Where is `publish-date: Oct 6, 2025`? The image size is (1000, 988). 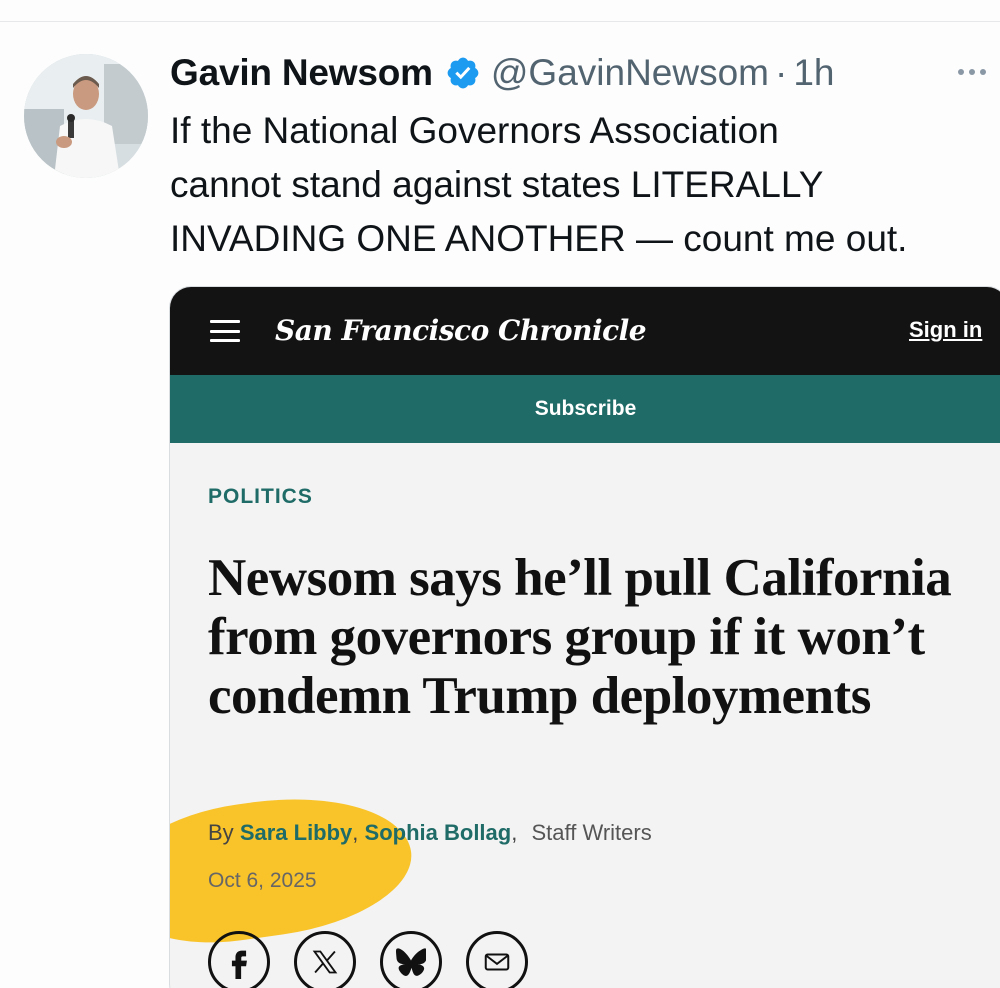
publish-date: Oct 6, 2025 is located at coordinates (262, 880).